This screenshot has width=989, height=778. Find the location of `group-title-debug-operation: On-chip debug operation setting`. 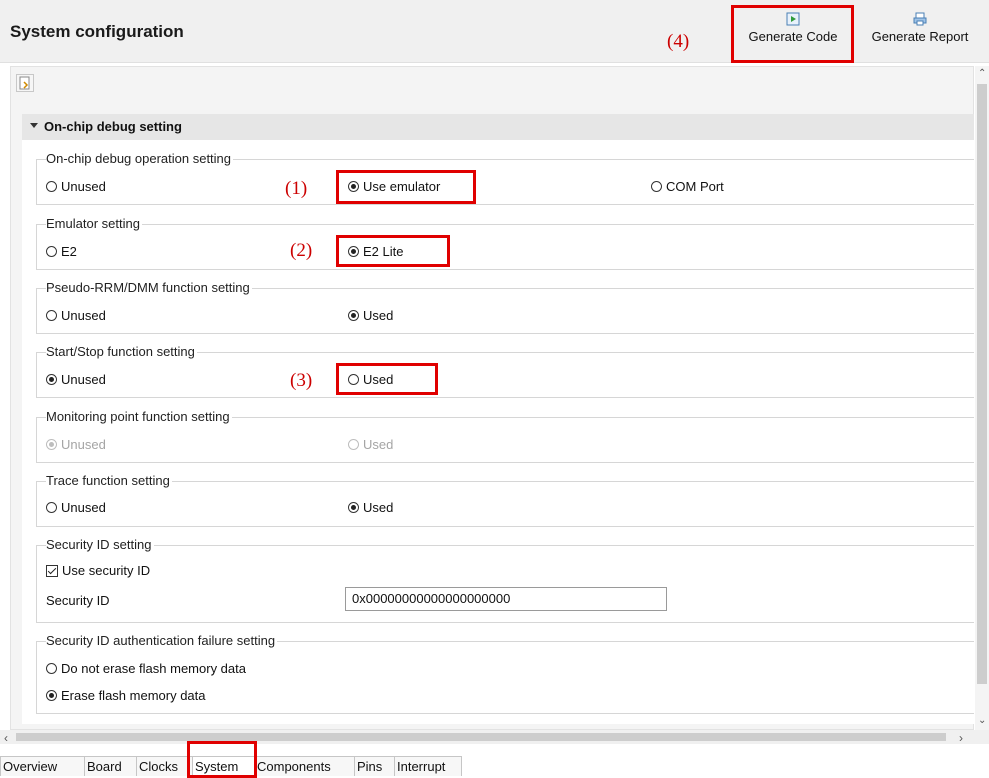

group-title-debug-operation: On-chip debug operation setting is located at coordinates (140, 158).